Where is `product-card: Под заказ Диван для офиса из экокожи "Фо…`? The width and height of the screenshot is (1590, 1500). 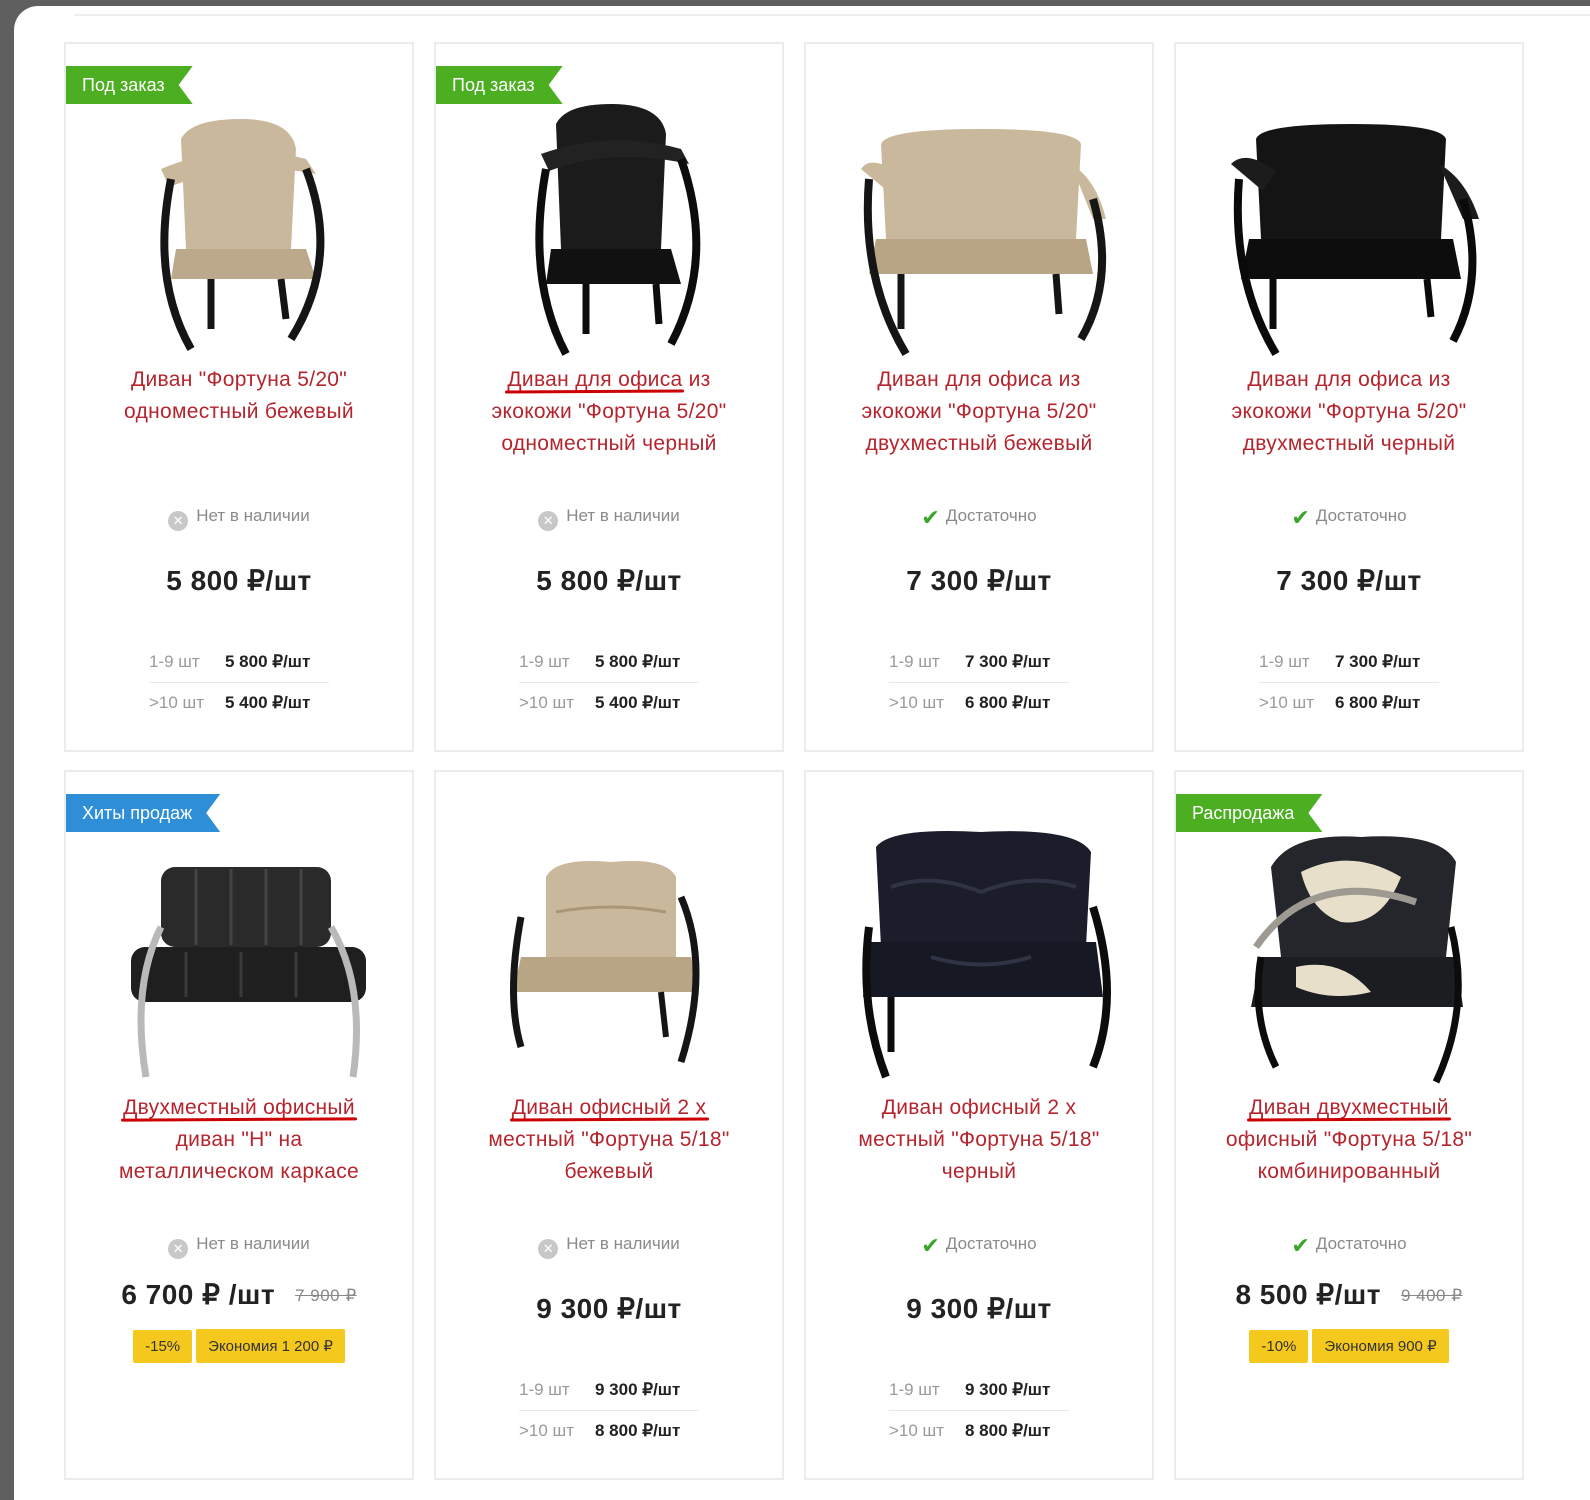
product-card: Под заказ Диван для офиса из экокожи "Фо… is located at coordinates (609, 397).